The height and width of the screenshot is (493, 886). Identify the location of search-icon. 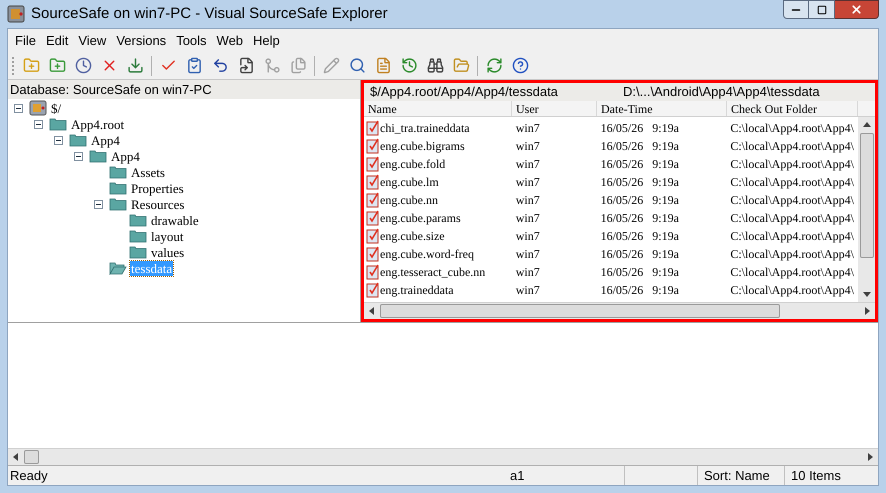
(357, 65).